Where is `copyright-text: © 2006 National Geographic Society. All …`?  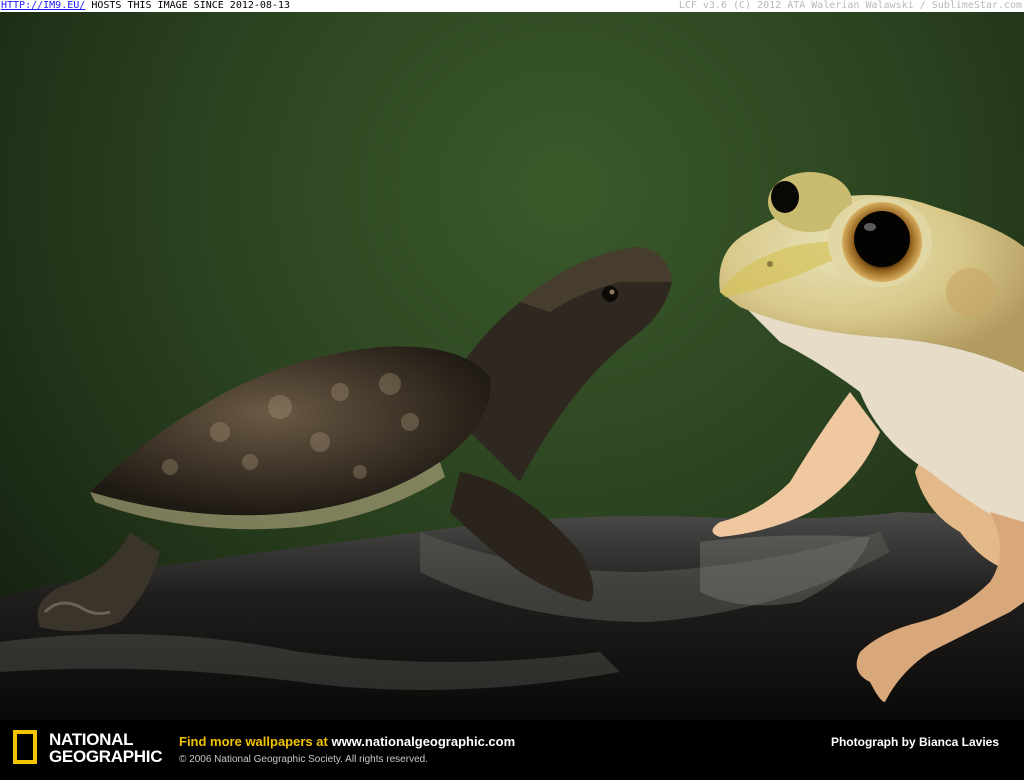
copyright-text: © 2006 National Geographic Society. All … is located at coordinates (303, 759).